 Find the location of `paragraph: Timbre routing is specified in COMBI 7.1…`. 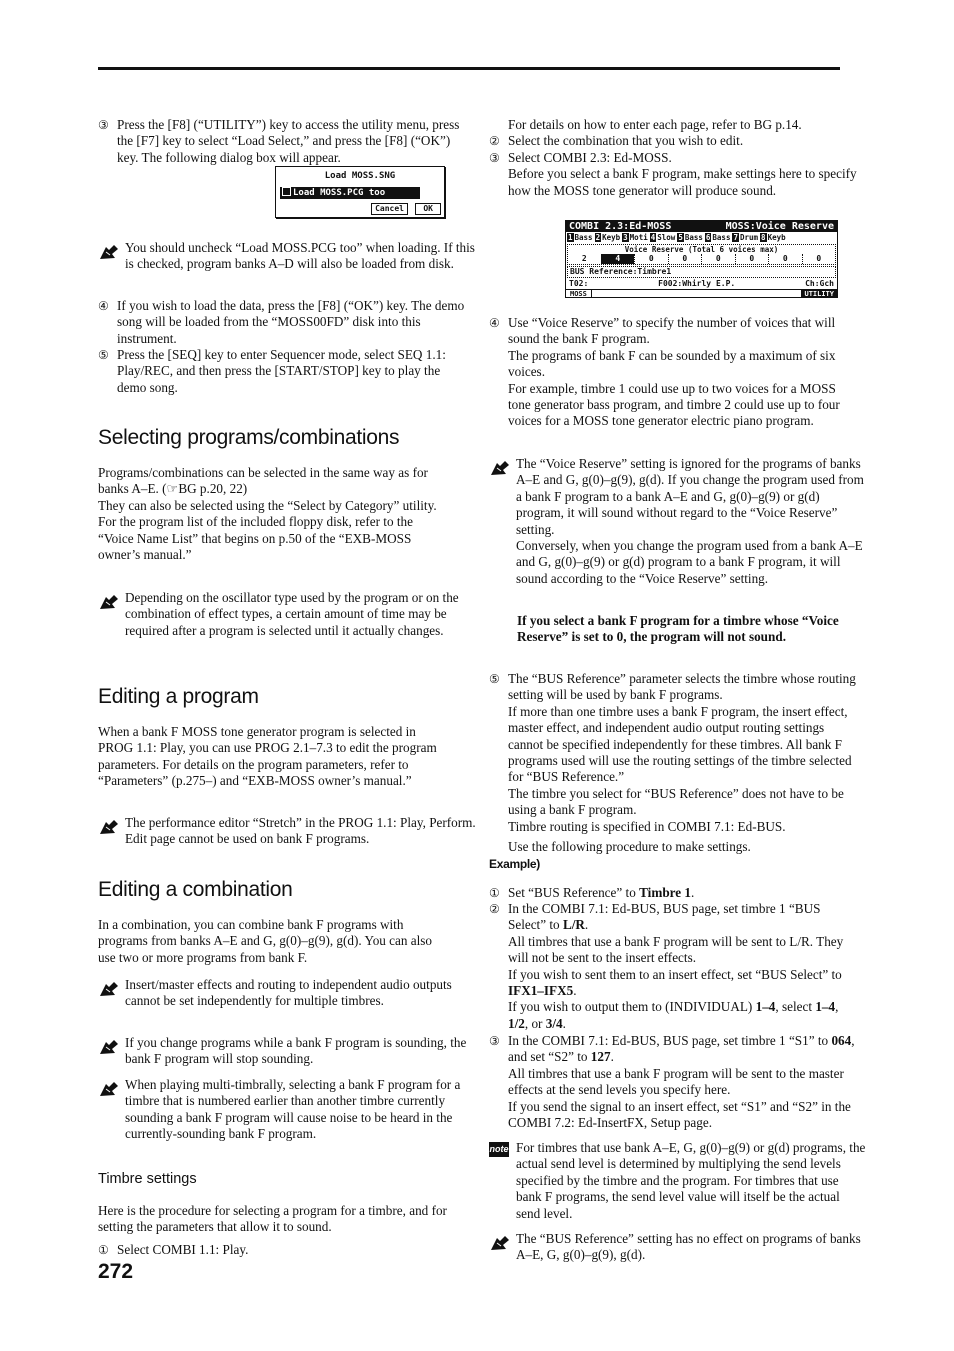

paragraph: Timbre routing is specified in COMBI 7.1… is located at coordinates (683, 827).